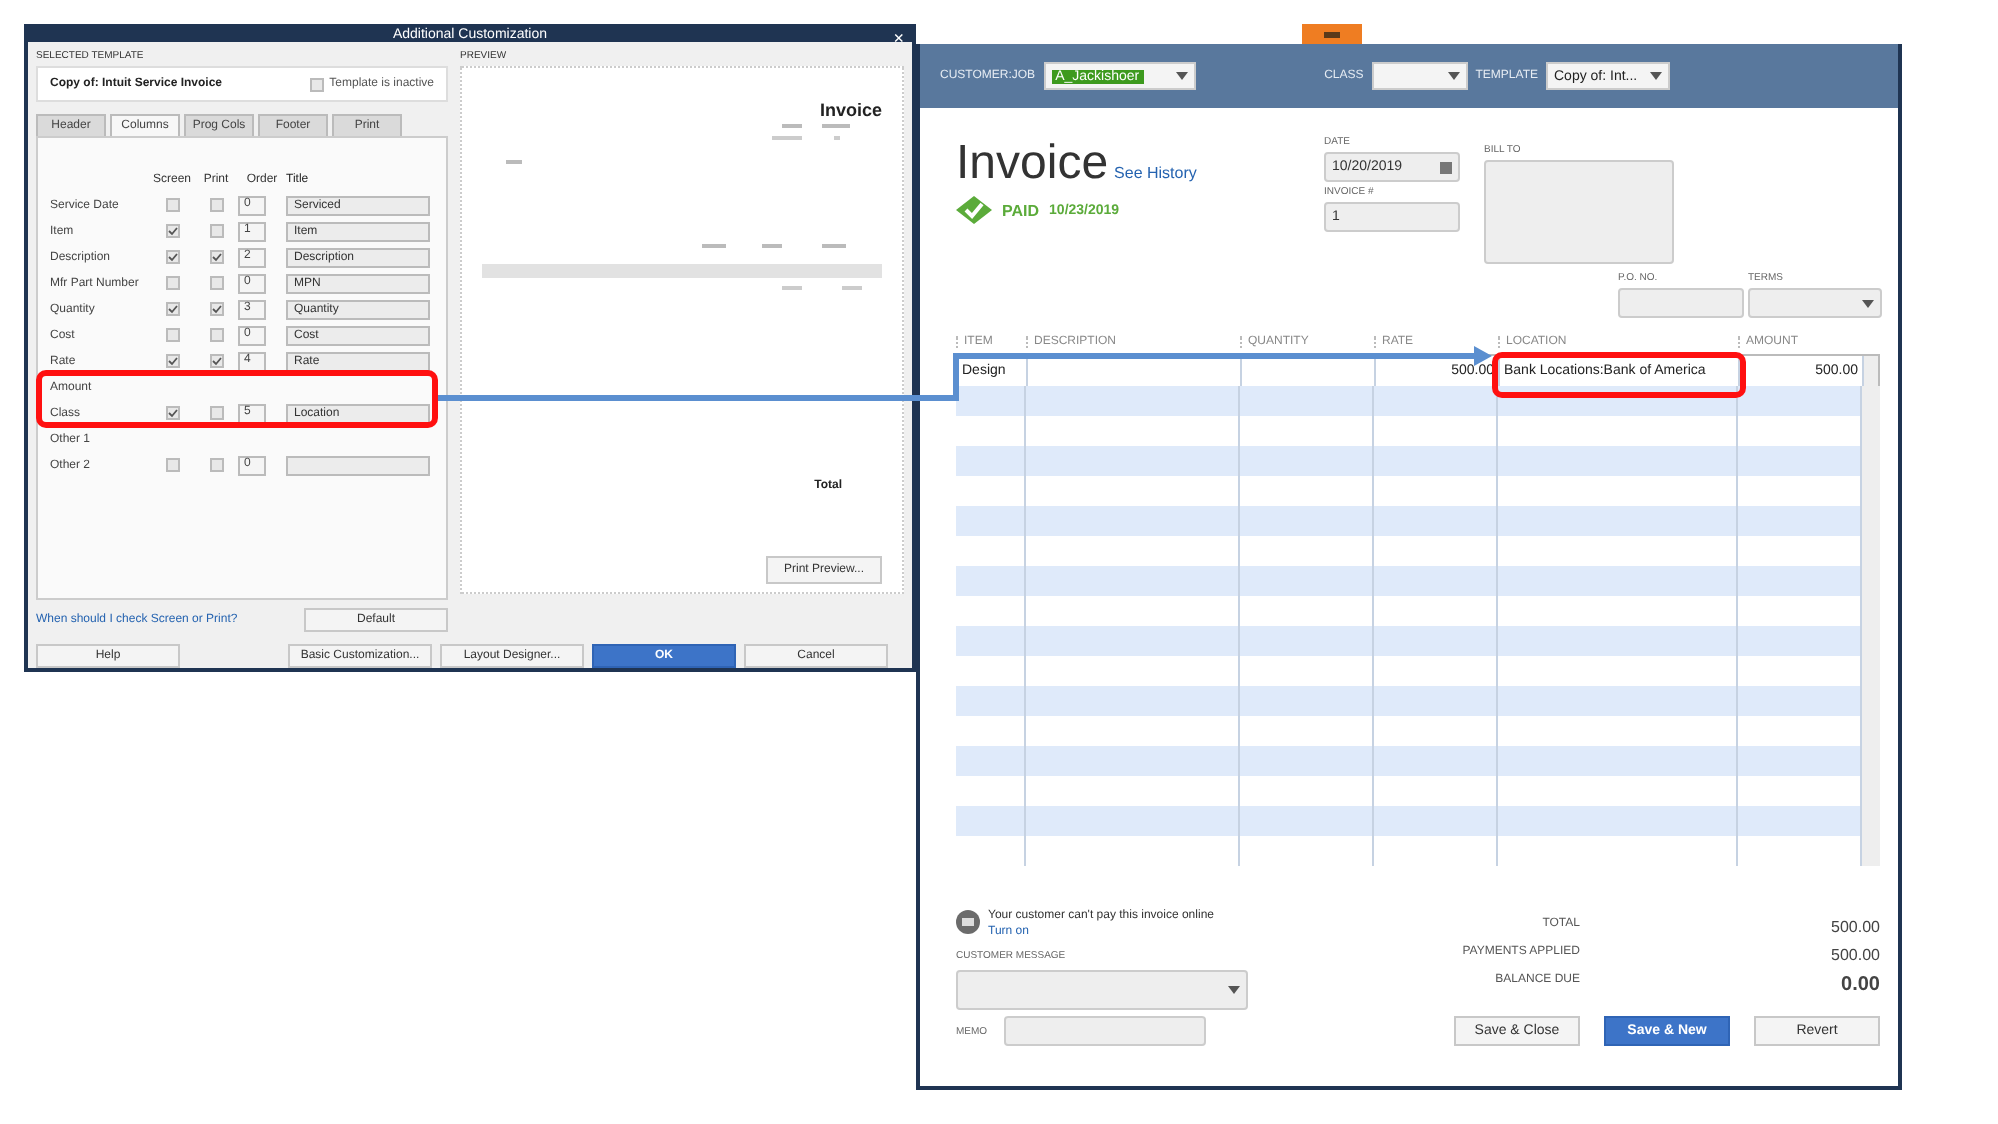  Describe the element at coordinates (898, 39) in the screenshot. I see `close-button: ×` at that location.